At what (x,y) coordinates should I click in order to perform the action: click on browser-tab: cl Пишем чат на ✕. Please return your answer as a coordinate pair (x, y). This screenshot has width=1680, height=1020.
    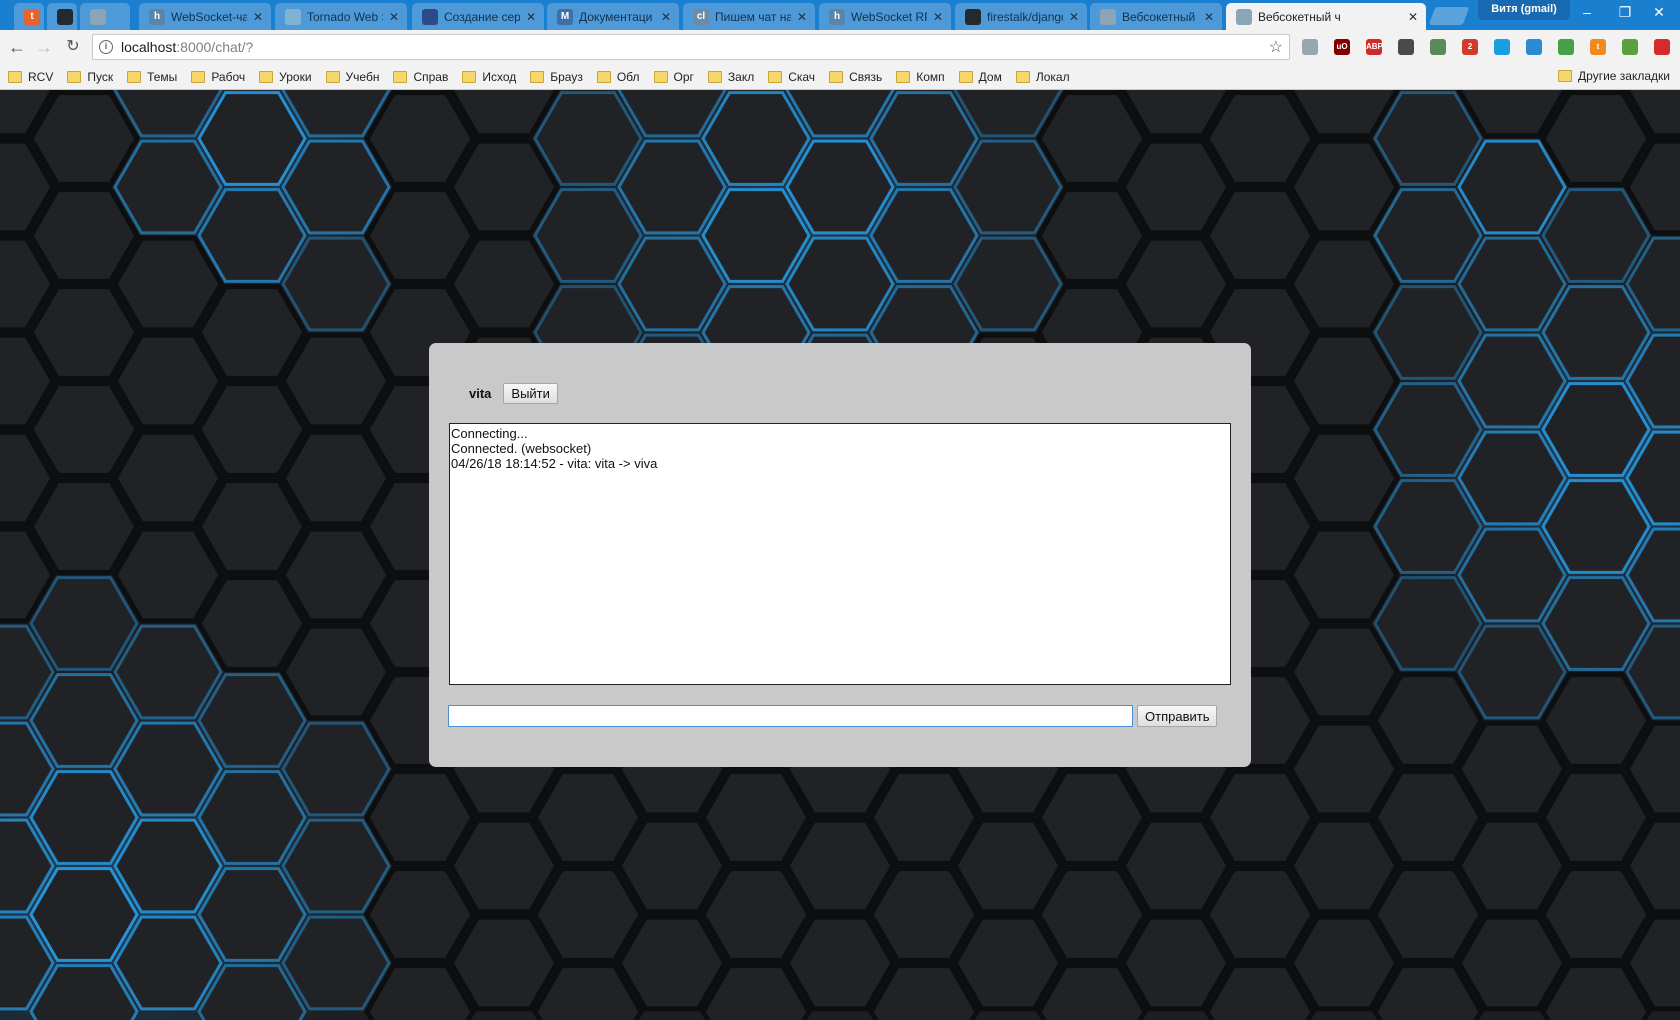
    Looking at the image, I should click on (749, 16).